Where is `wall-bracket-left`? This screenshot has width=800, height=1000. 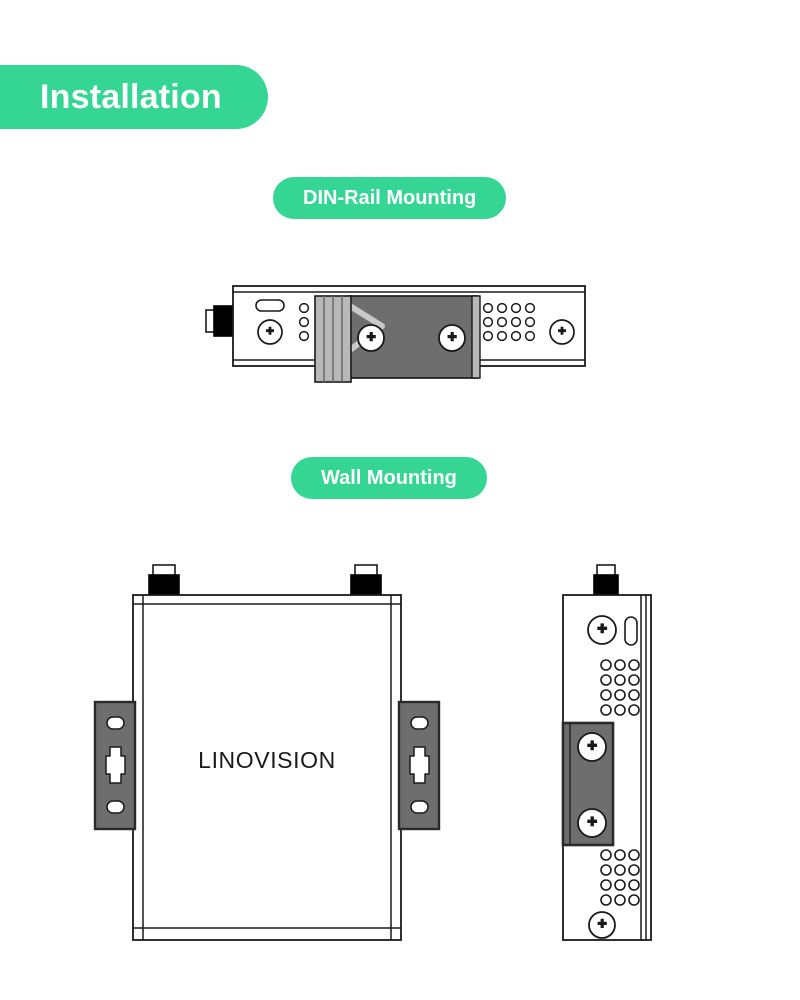
wall-bracket-left is located at coordinates (115, 765).